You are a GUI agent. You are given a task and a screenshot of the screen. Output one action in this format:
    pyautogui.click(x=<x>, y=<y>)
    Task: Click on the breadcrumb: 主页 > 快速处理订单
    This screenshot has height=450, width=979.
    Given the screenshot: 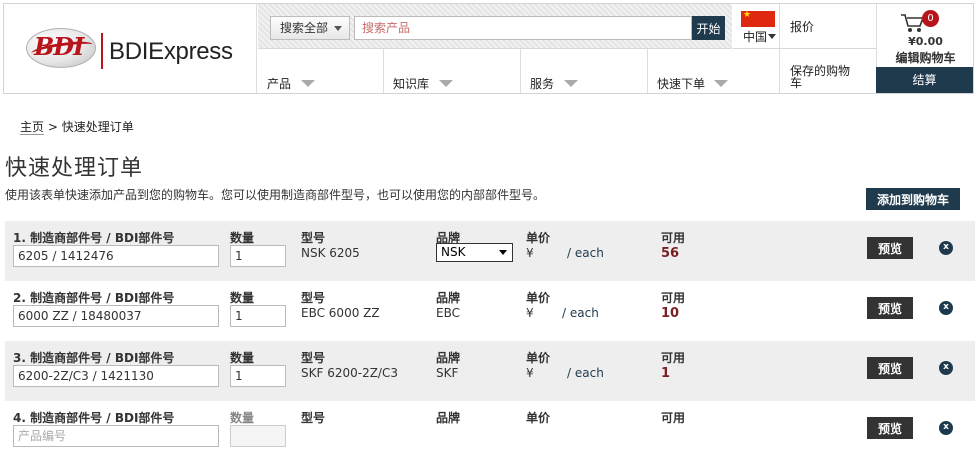 What is the action you would take?
    pyautogui.click(x=77, y=126)
    